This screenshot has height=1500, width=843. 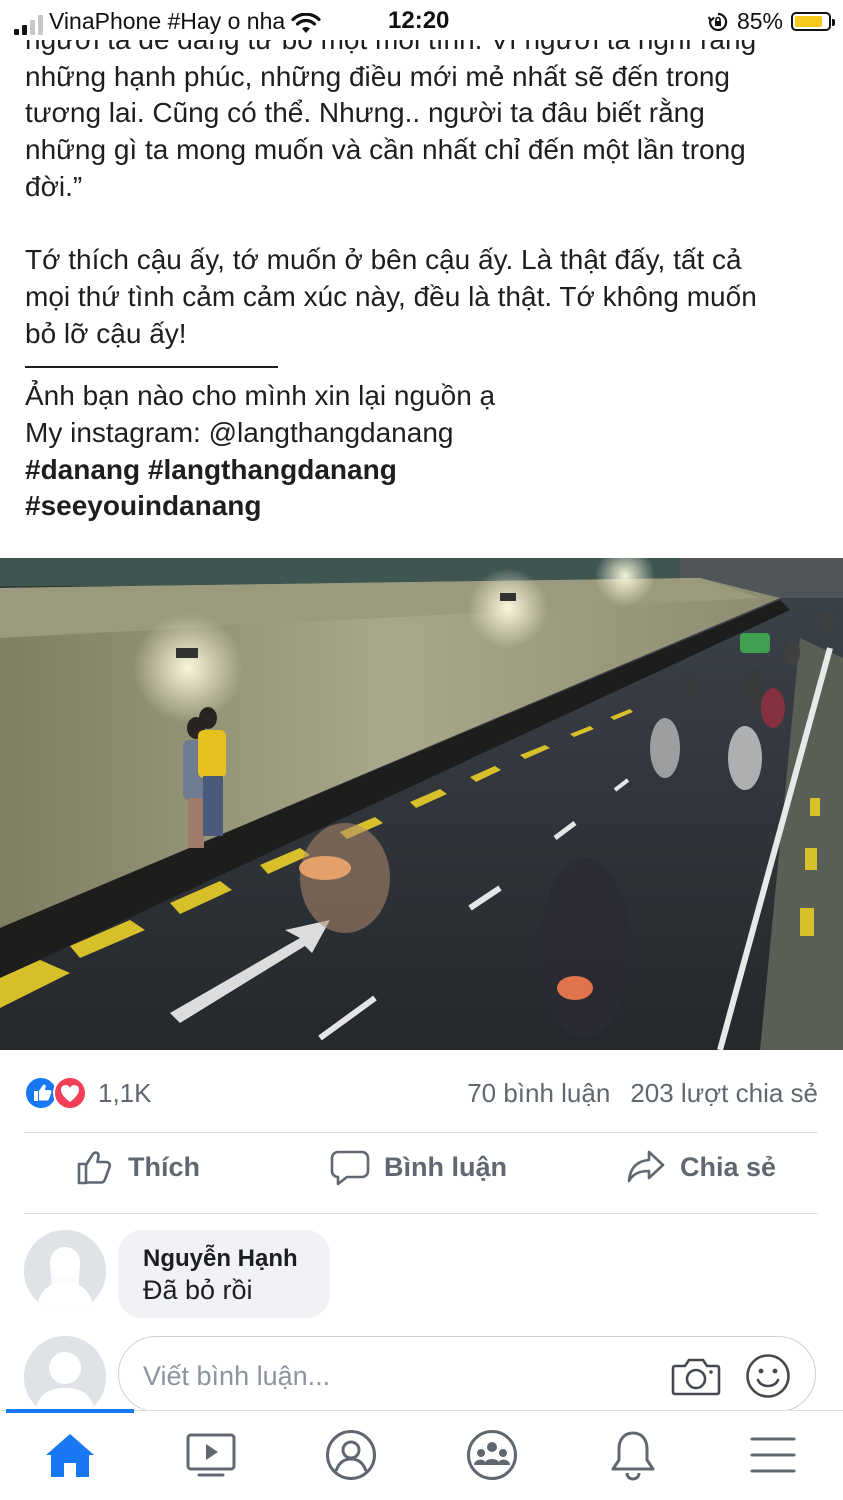 I want to click on emoji-icon, so click(x=768, y=1376).